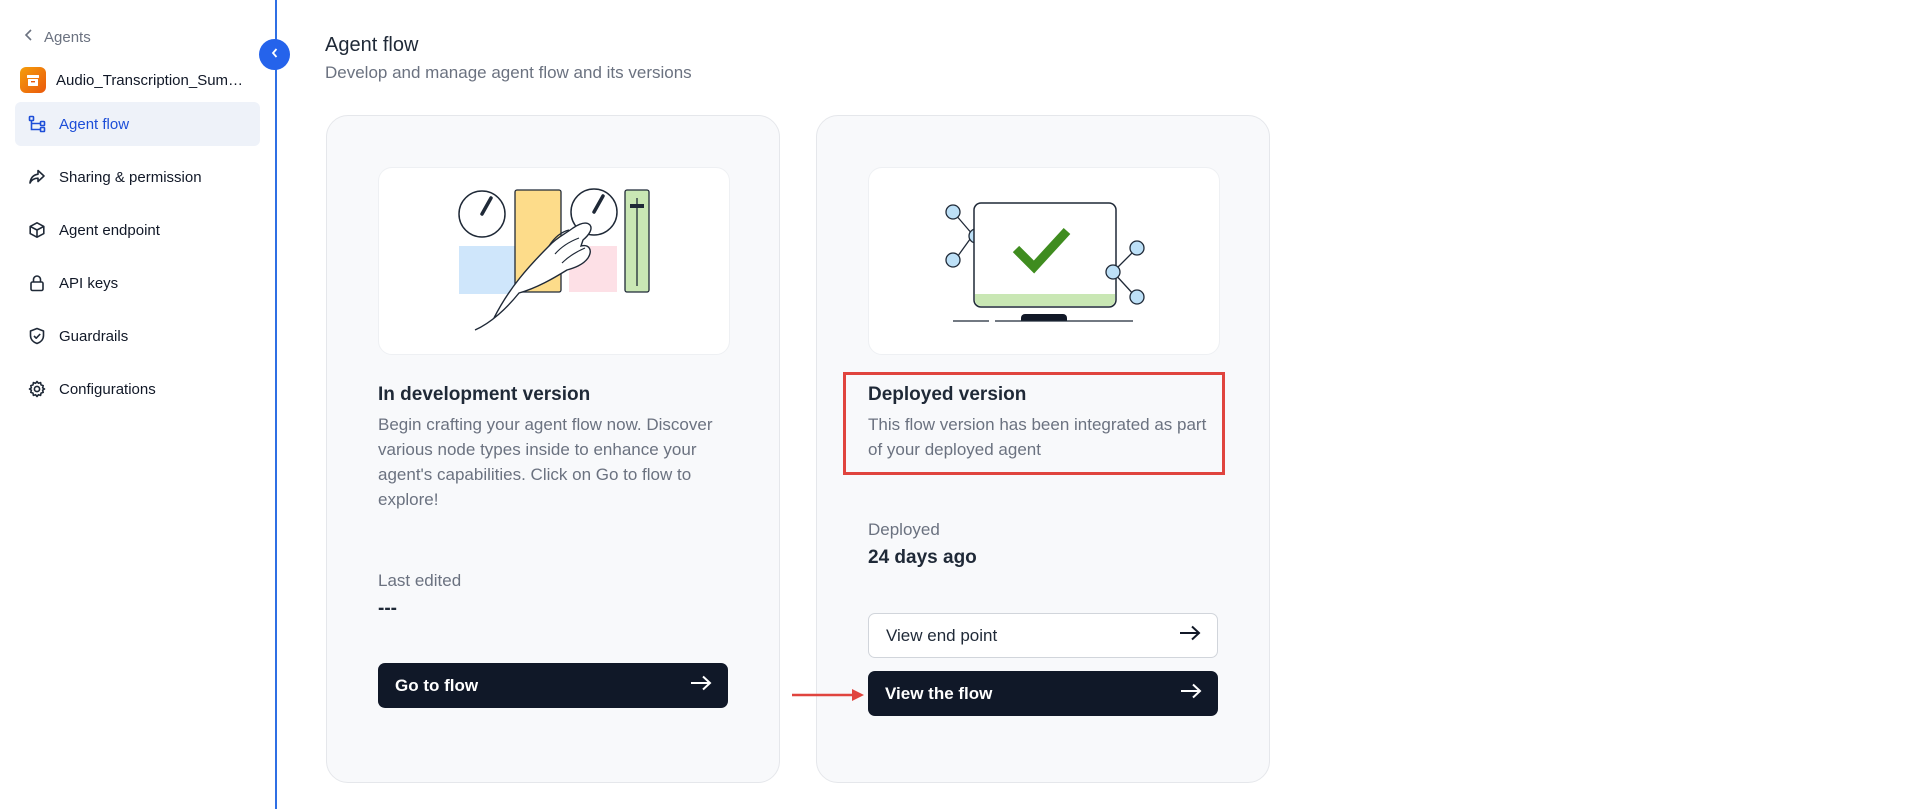 The height and width of the screenshot is (809, 1919). What do you see at coordinates (137, 336) in the screenshot?
I see `sidebar-item-guardrails: Guardrails` at bounding box center [137, 336].